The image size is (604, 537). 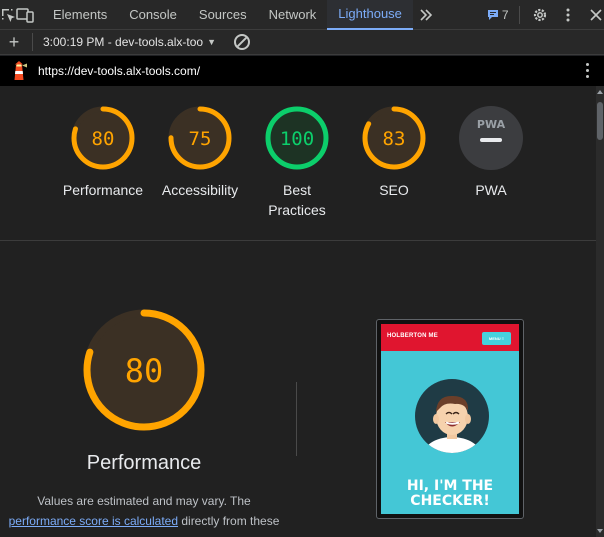 I want to click on gauge-seo: 83 SEO, so click(x=394, y=152).